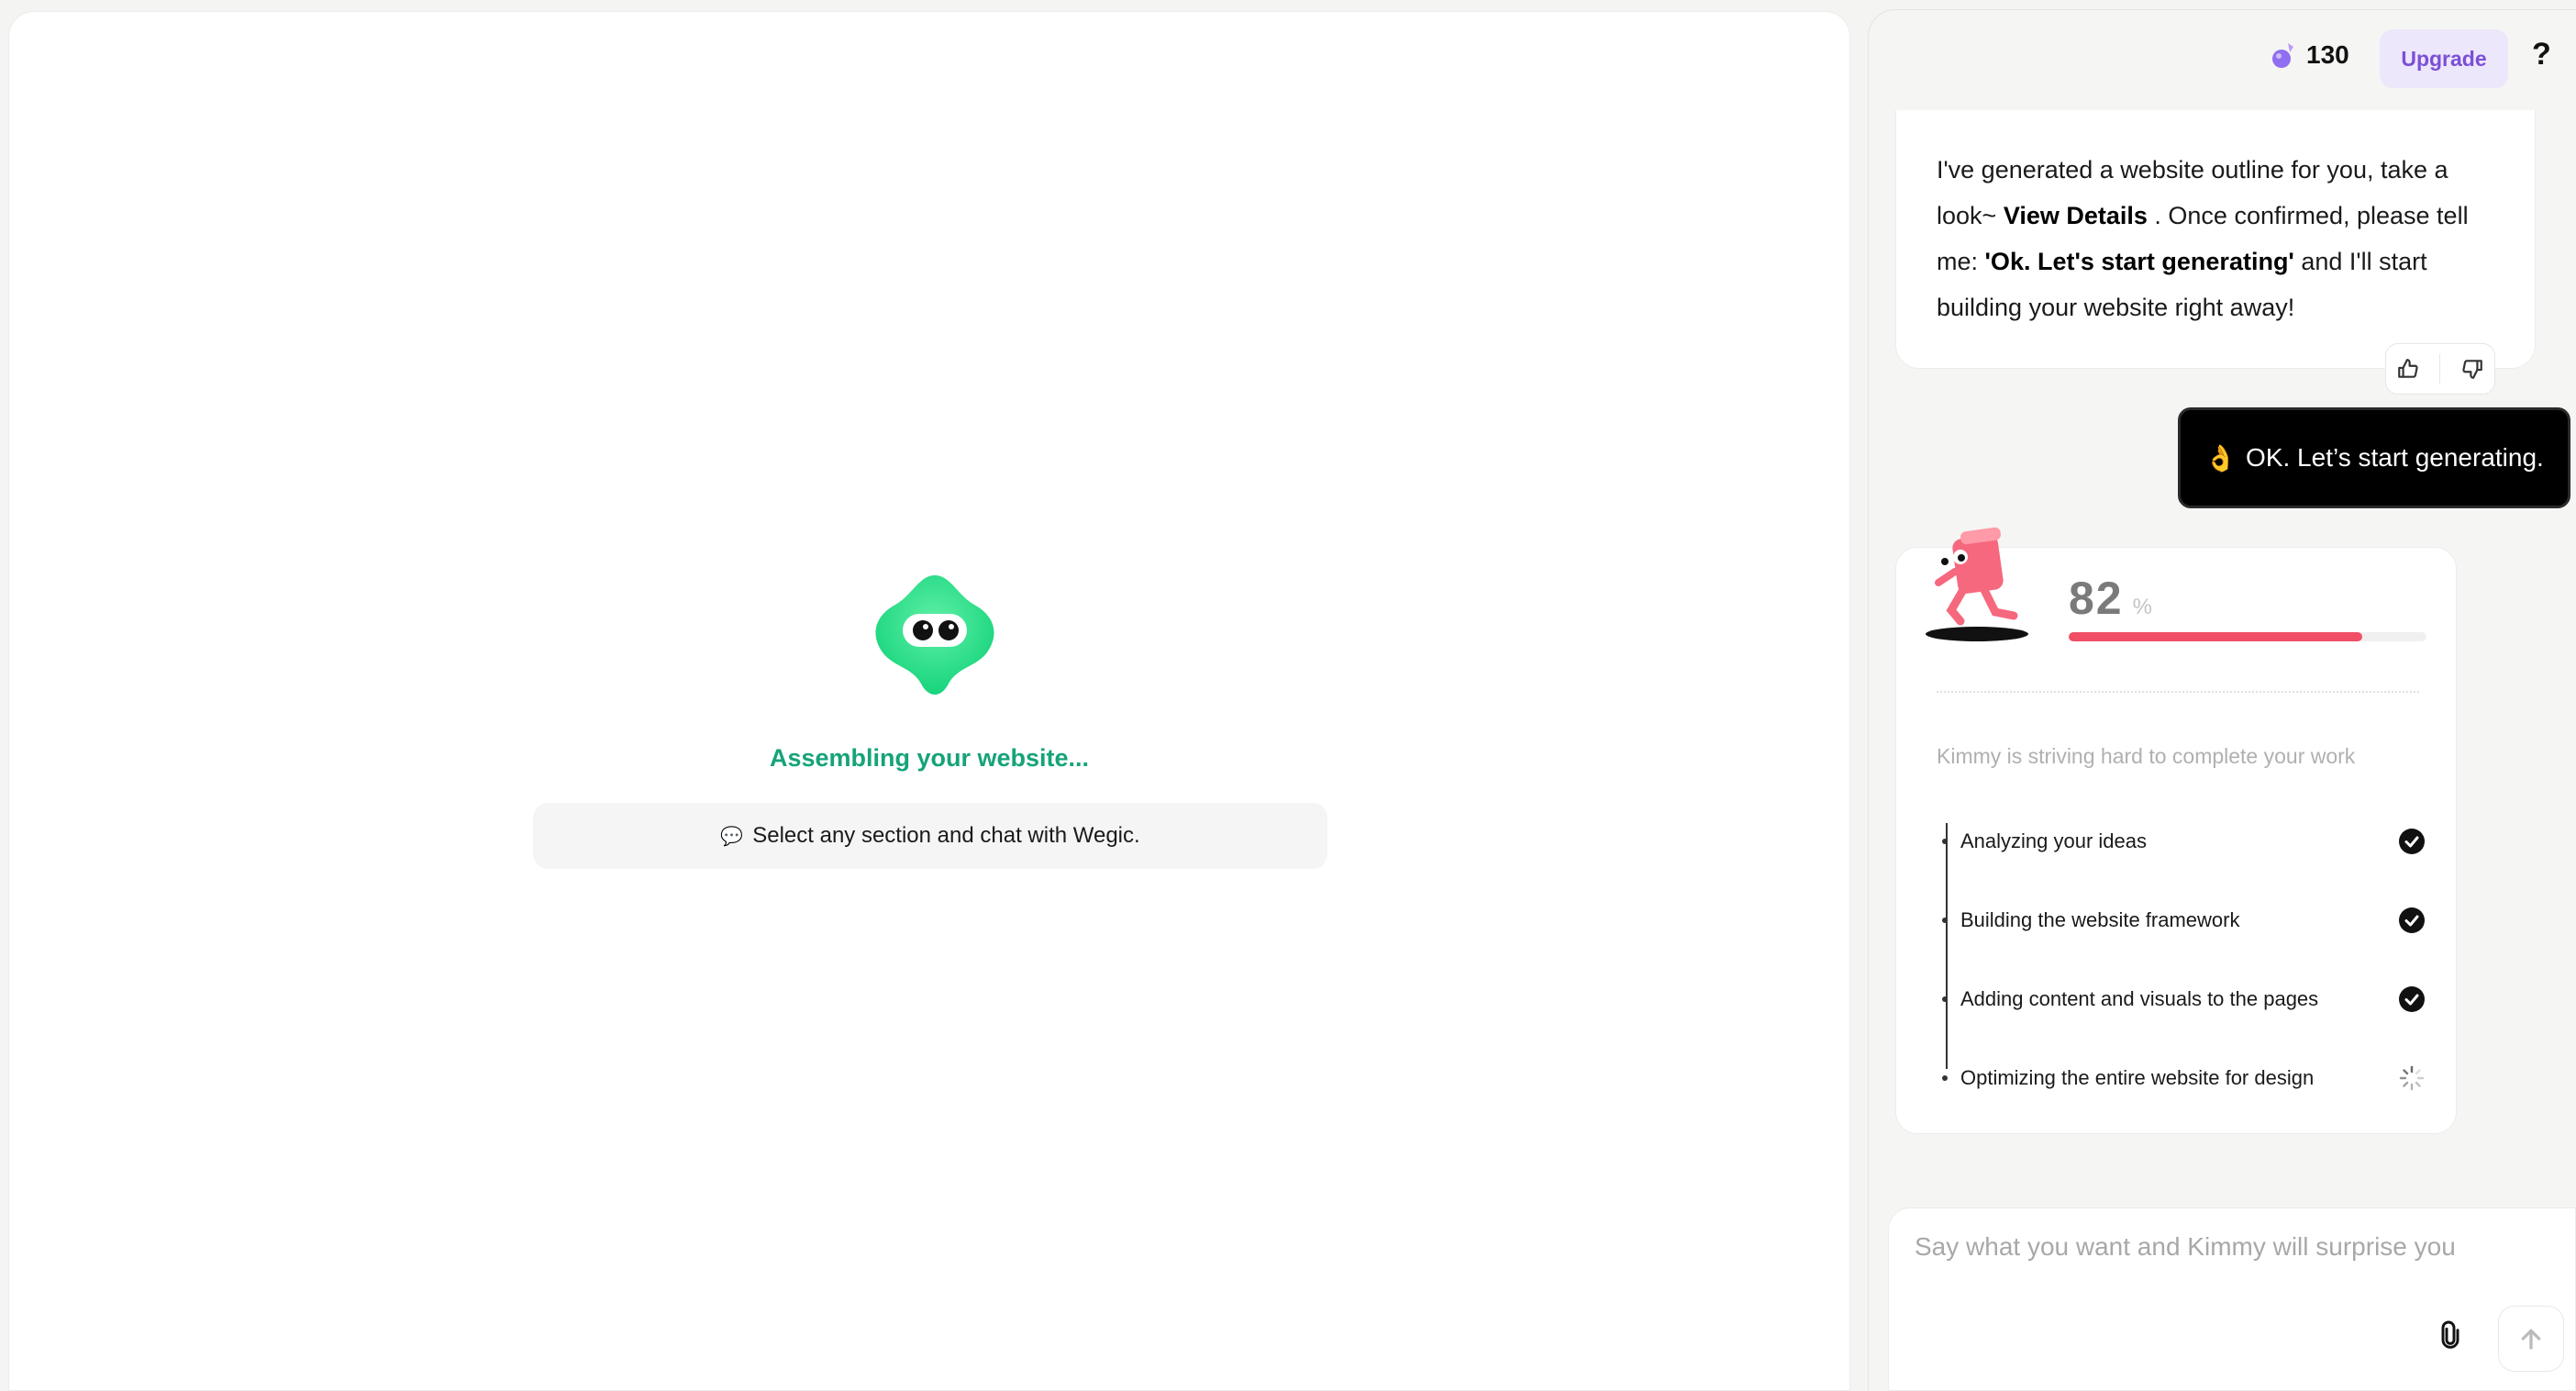 This screenshot has height=1391, width=2576. I want to click on view-details-link: View Details, so click(2076, 215).